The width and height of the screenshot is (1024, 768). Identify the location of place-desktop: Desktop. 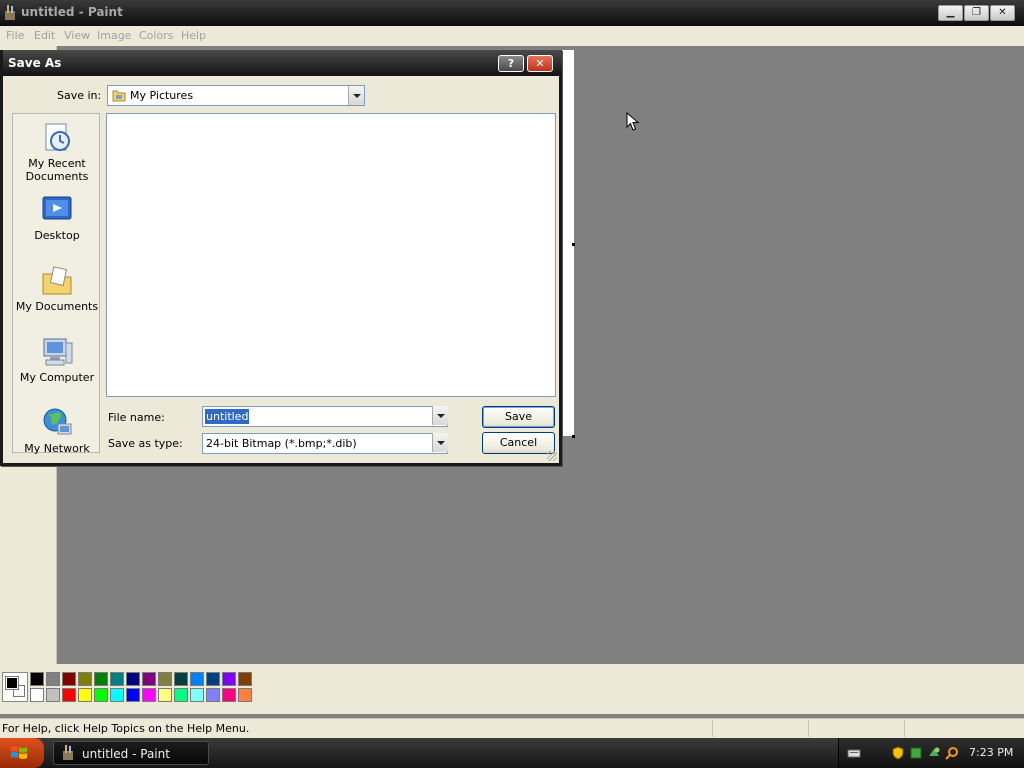
(57, 217).